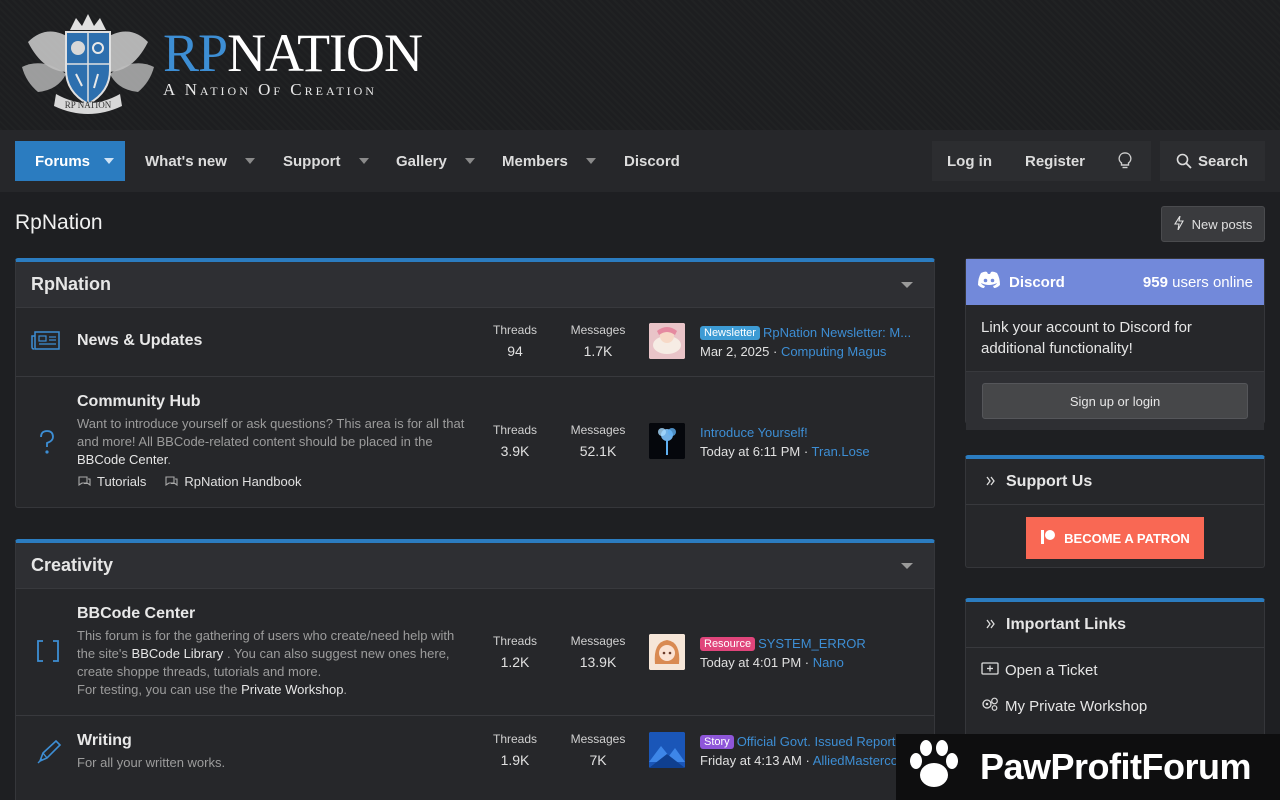 The height and width of the screenshot is (800, 1280). What do you see at coordinates (151, 762) in the screenshot?
I see `forum-description: For all your written works.` at bounding box center [151, 762].